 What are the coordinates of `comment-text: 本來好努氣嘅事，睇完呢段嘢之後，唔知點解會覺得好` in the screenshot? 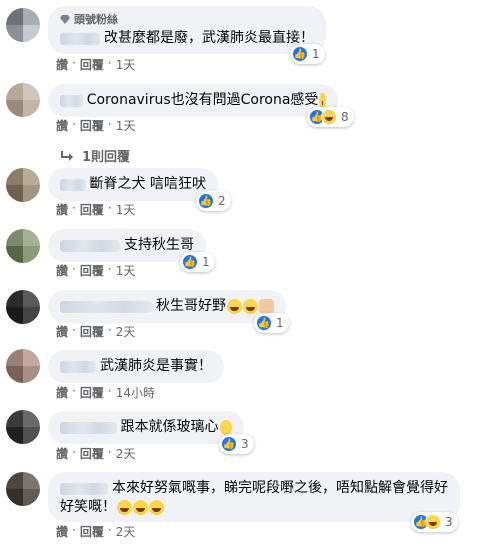 It's located at (280, 488).